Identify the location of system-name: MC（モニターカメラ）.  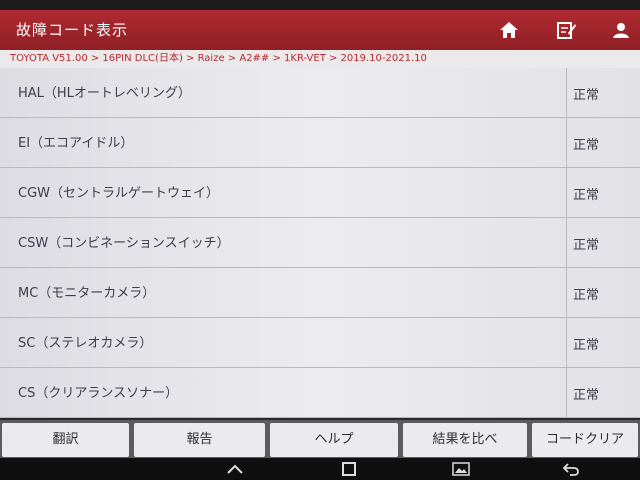
(87, 293).